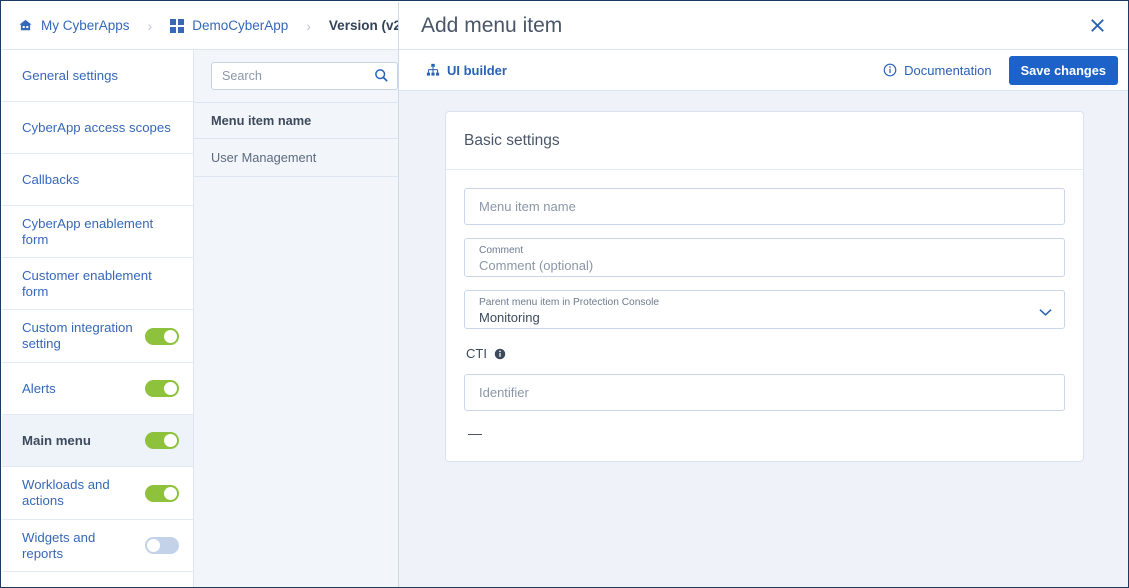  What do you see at coordinates (240, 25) in the screenshot?
I see `breadcrumb-label: DemoCyberApp` at bounding box center [240, 25].